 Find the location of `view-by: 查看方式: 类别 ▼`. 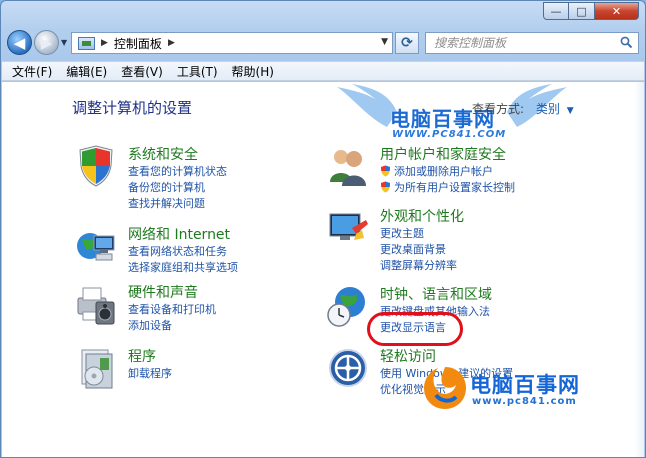

view-by: 查看方式: 类别 ▼ is located at coordinates (523, 108).